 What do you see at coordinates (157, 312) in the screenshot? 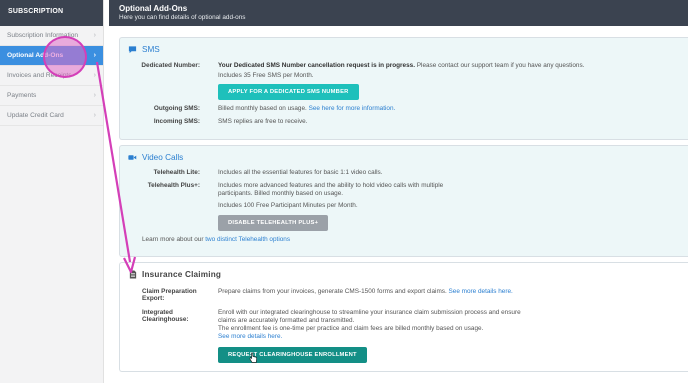
I see `integrated-clearinghouse-label-line1: Integrated` at bounding box center [157, 312].